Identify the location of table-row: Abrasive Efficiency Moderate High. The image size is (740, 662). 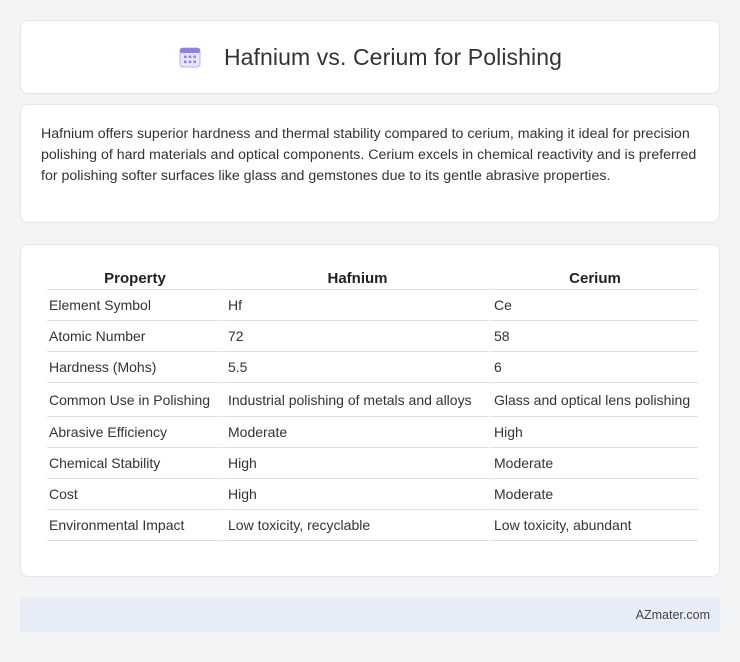
(372, 432).